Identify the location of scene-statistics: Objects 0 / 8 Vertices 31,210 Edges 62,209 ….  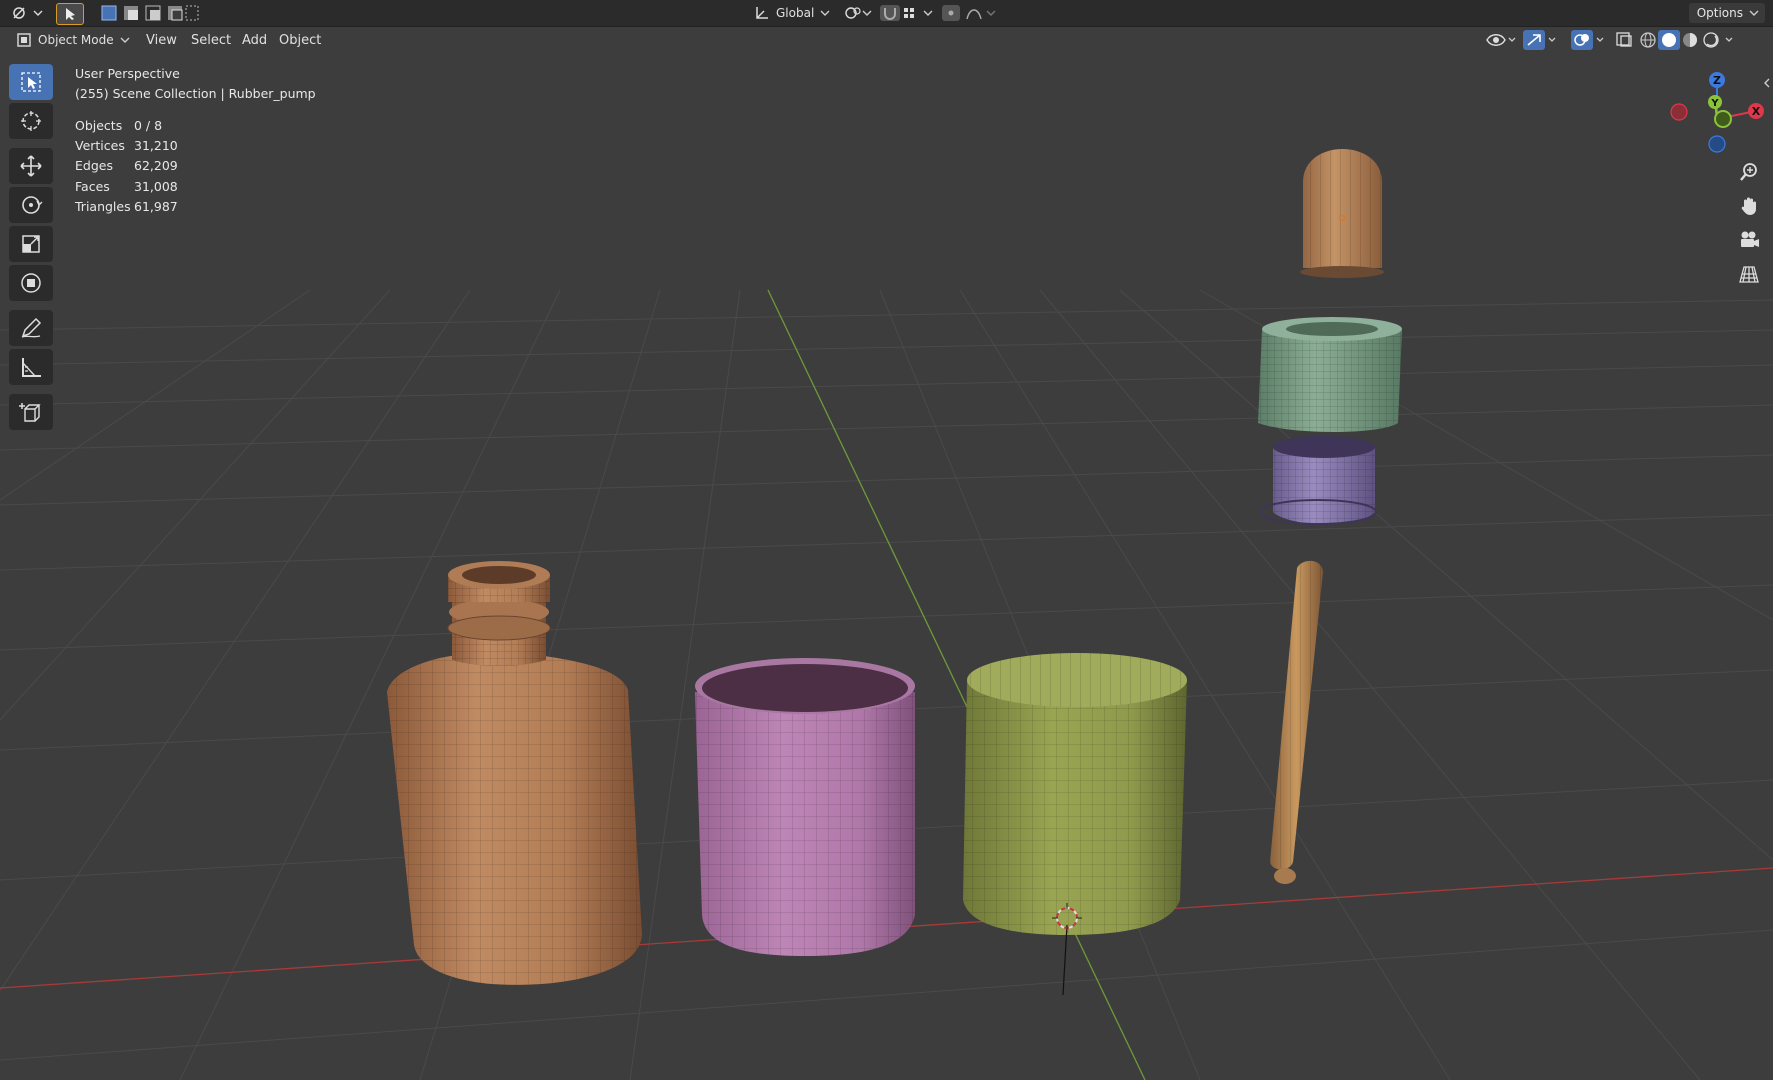
(126, 166).